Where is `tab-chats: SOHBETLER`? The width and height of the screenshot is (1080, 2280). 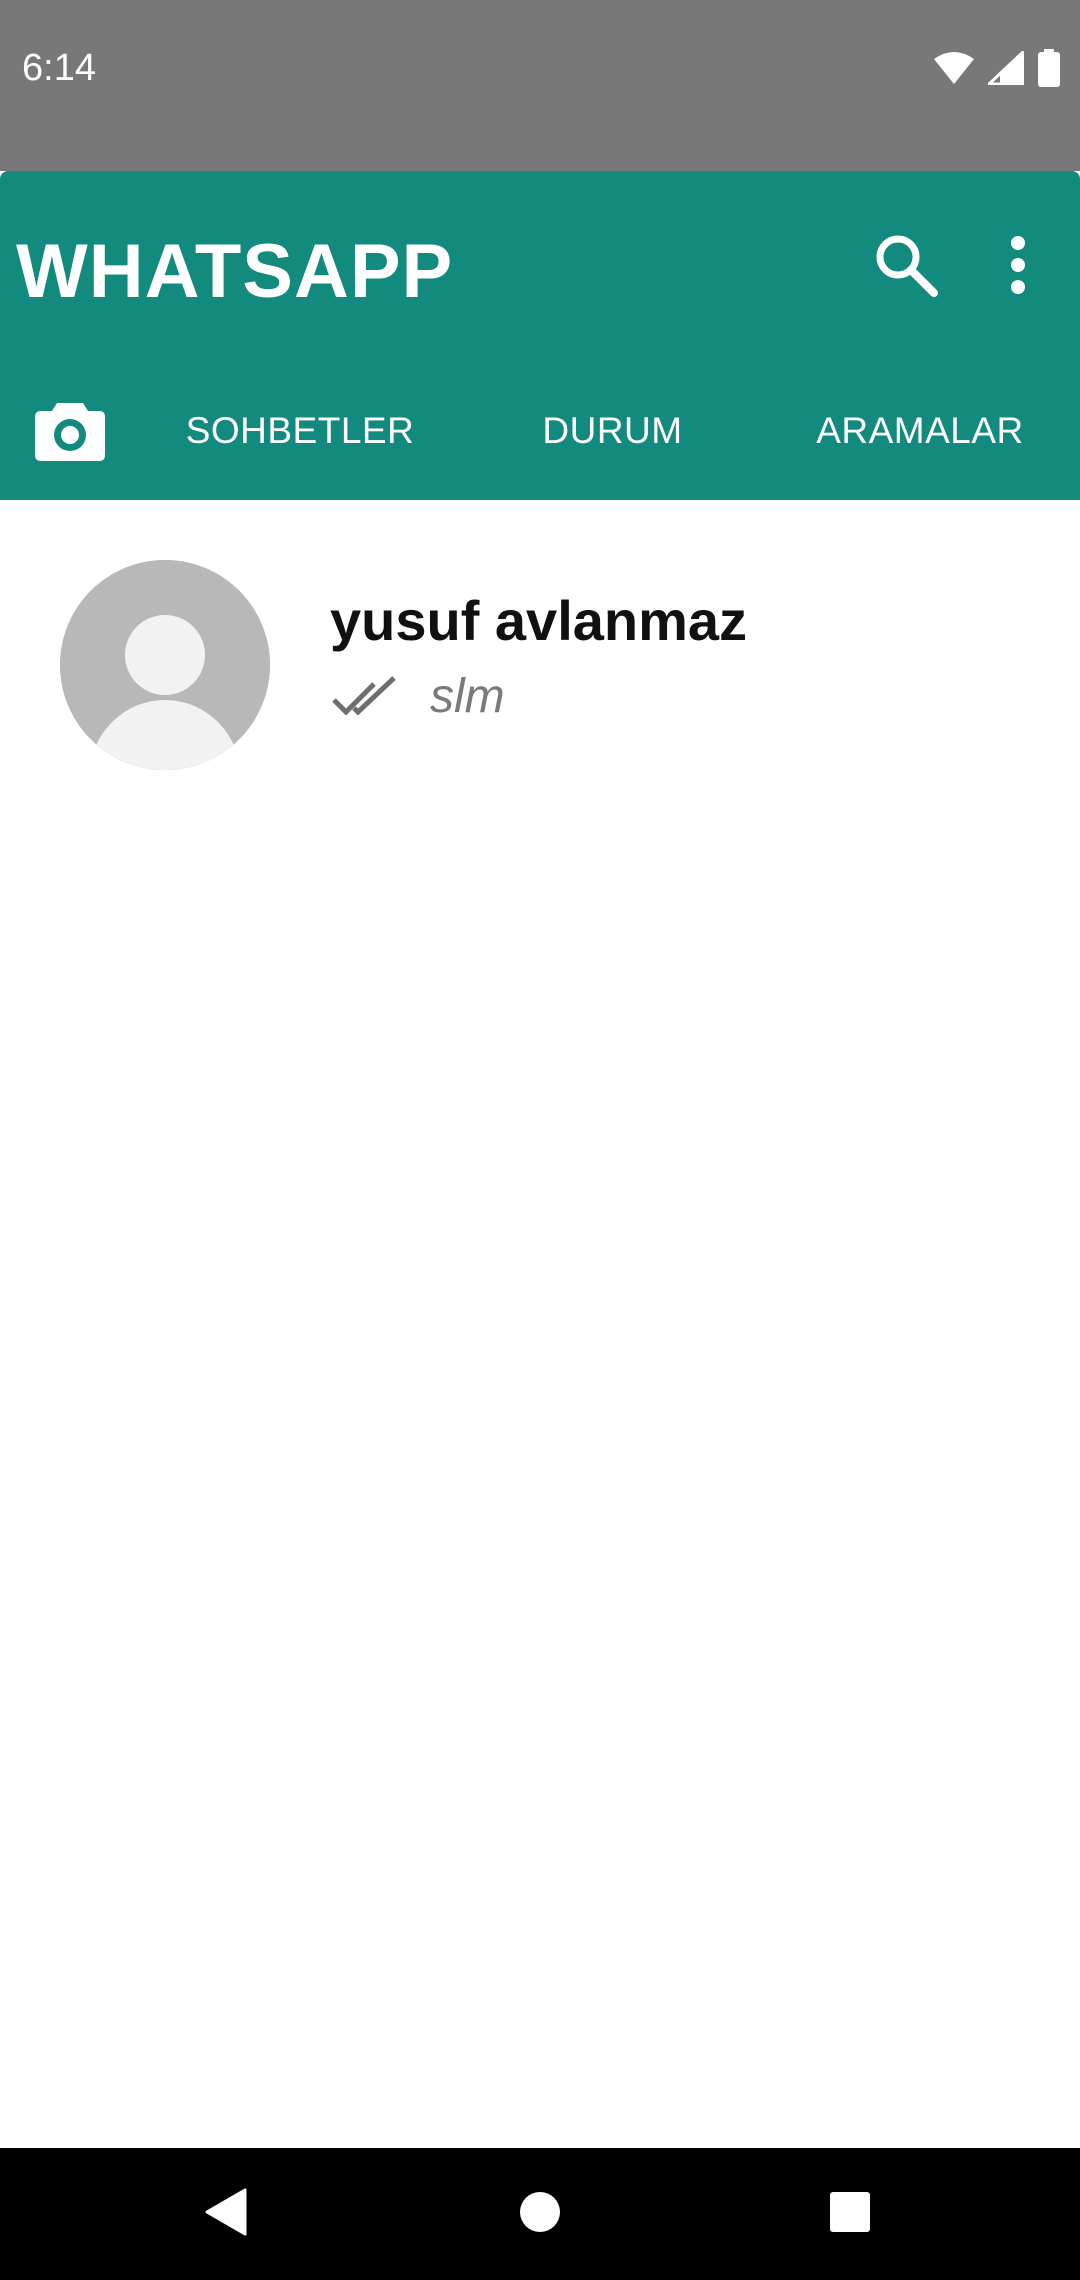
tab-chats: SOHBETLER is located at coordinates (300, 431).